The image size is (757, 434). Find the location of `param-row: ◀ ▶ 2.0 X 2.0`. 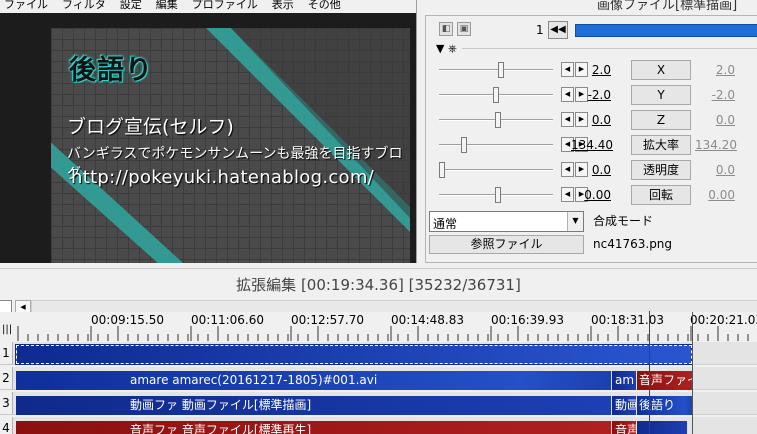

param-row: ◀ ▶ 2.0 X 2.0 is located at coordinates (593, 70).